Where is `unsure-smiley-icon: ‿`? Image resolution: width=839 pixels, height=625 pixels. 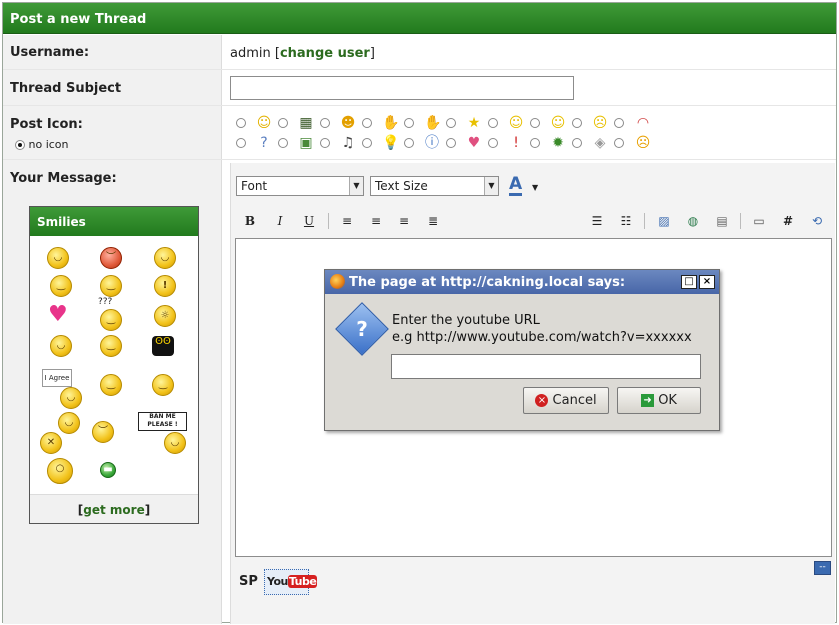 unsure-smiley-icon: ‿ is located at coordinates (111, 346).